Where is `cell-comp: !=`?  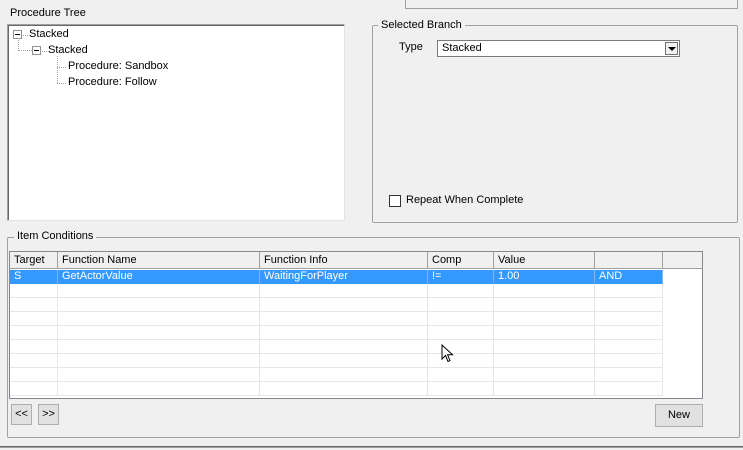
cell-comp: != is located at coordinates (461, 277).